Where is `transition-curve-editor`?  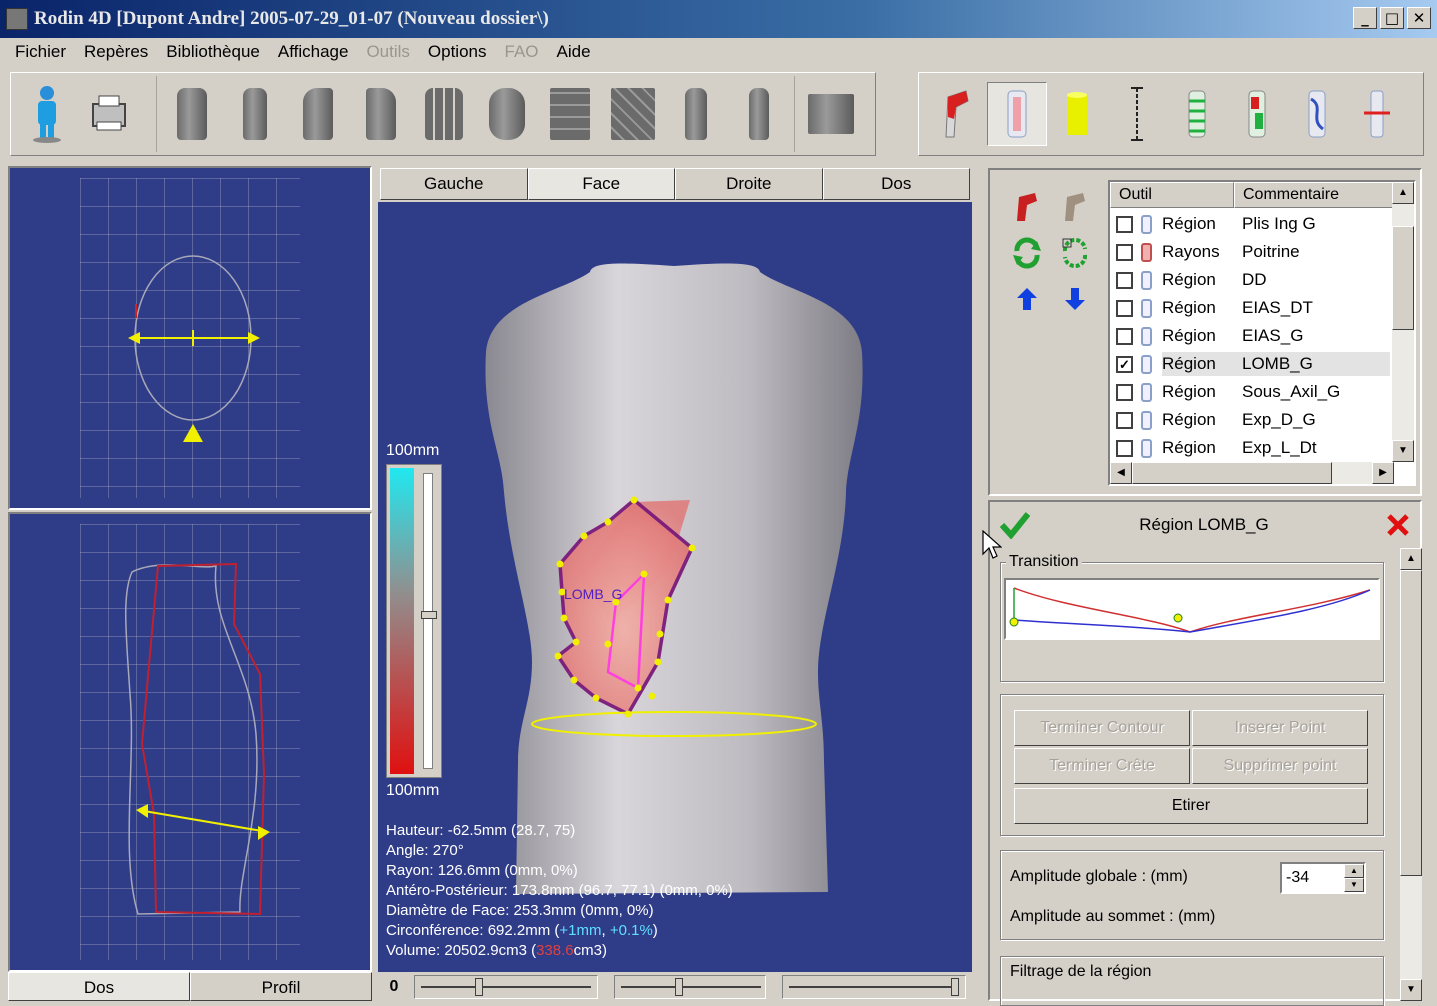
transition-curve-editor is located at coordinates (1192, 609).